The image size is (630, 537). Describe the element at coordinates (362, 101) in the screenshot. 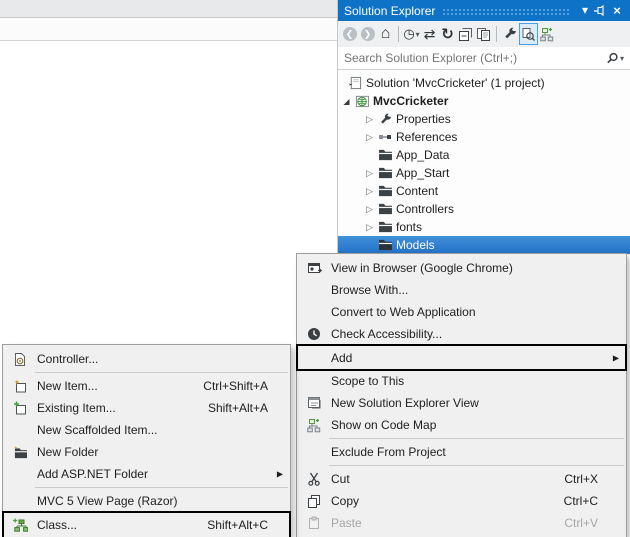

I see `project-icon` at that location.